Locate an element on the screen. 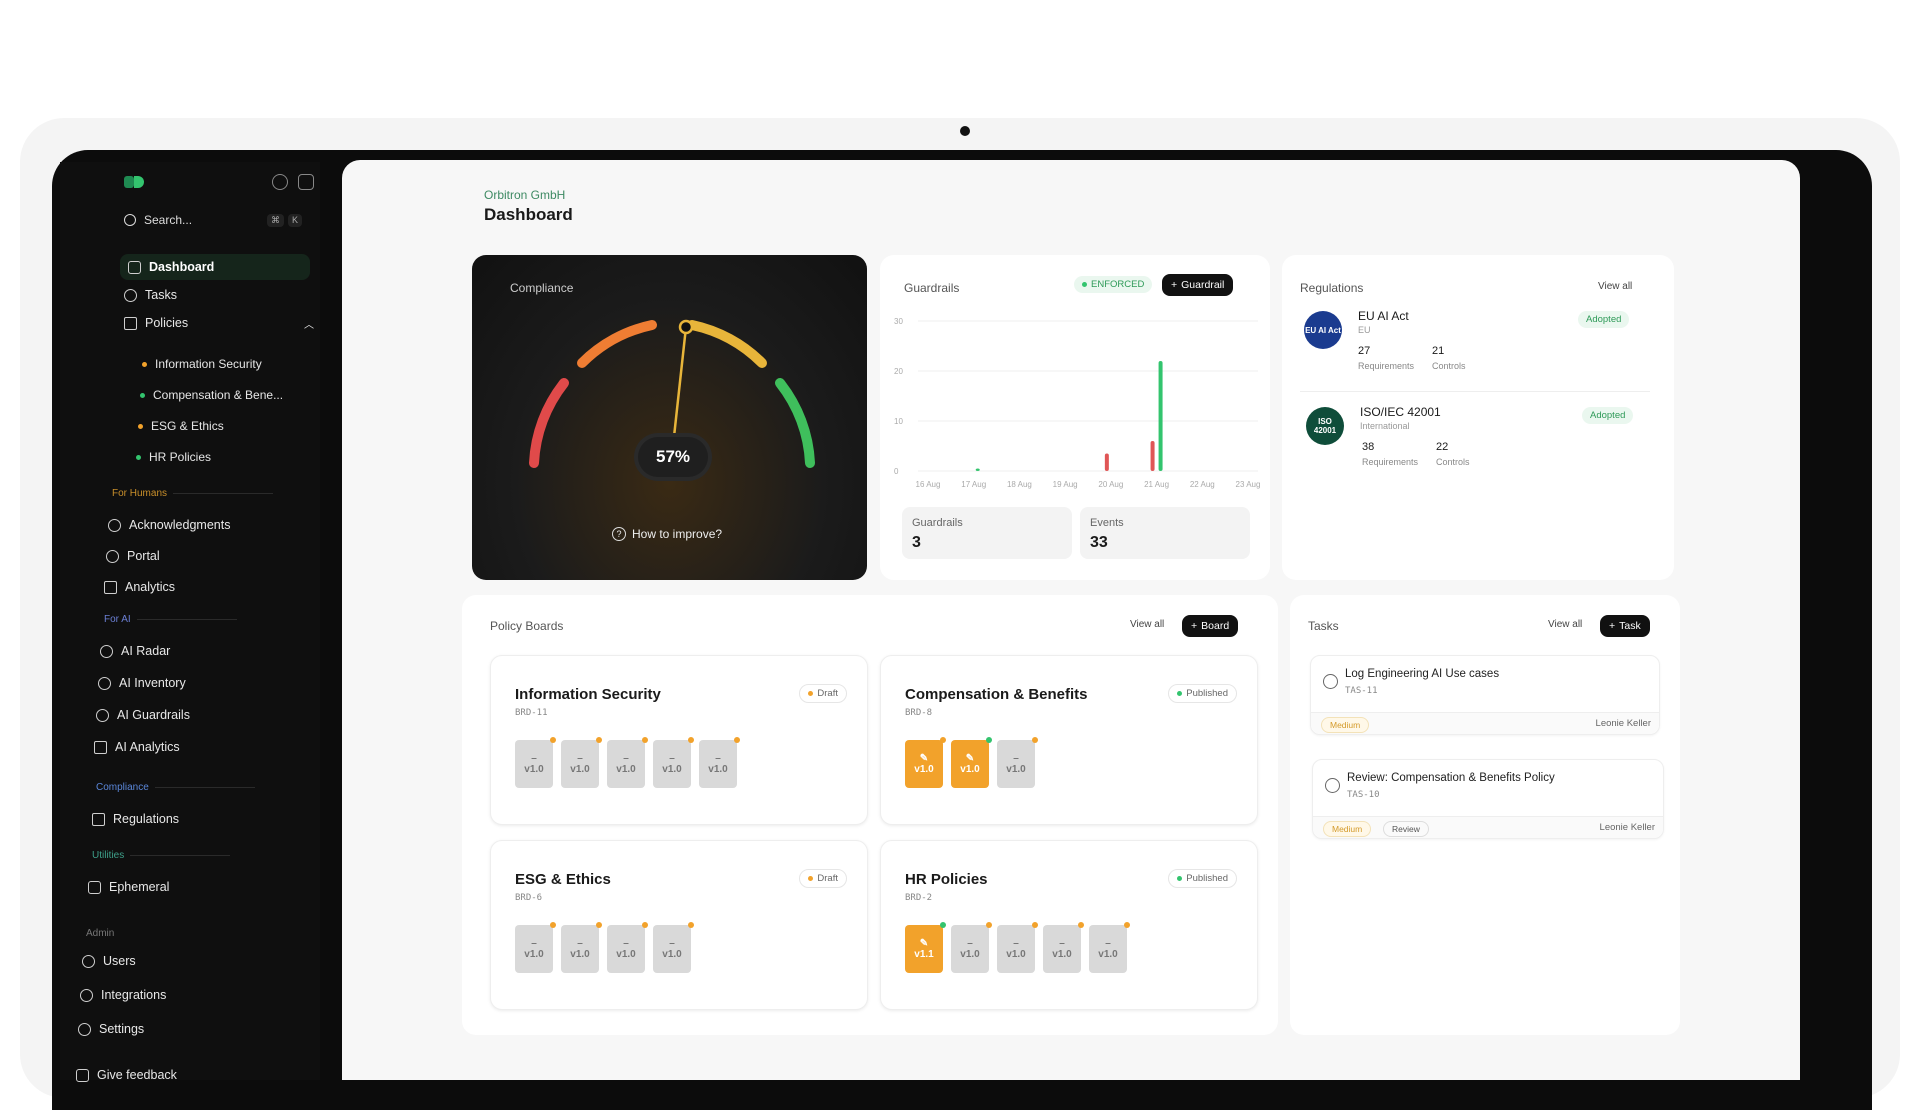 This screenshot has width=1920, height=1110. controls-count: 21 is located at coordinates (1438, 351).